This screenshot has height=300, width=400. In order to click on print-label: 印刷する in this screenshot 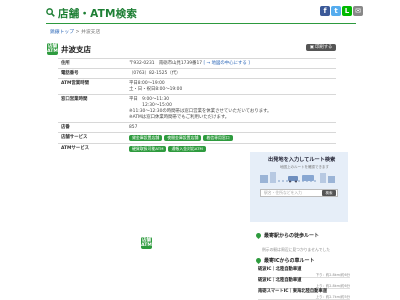, I will do `click(324, 47)`.